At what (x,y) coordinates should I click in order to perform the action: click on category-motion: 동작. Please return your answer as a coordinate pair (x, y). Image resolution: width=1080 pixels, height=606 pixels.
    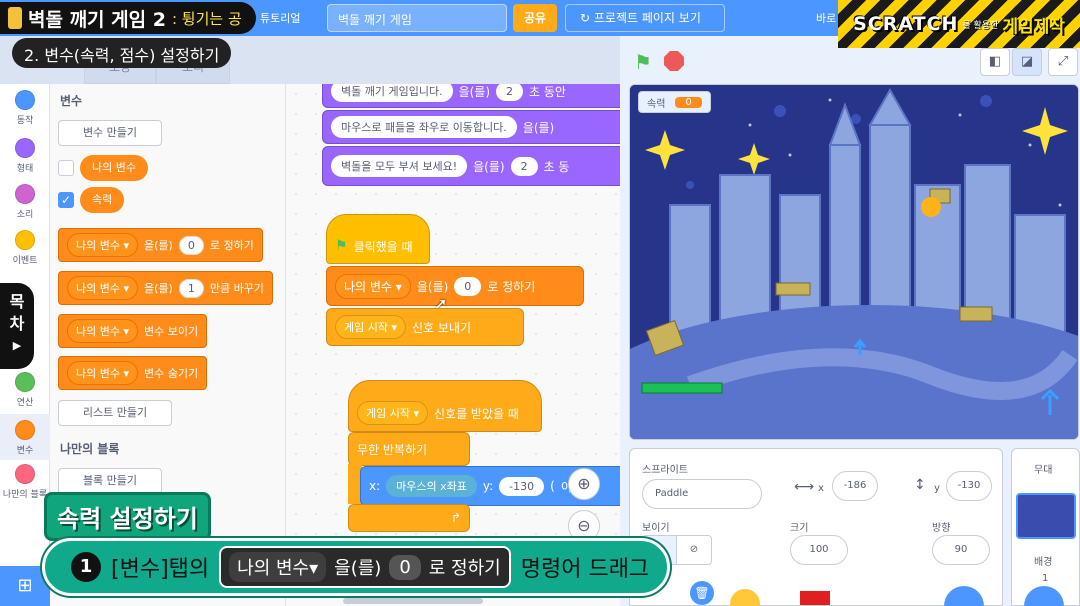
    Looking at the image, I should click on (25, 108).